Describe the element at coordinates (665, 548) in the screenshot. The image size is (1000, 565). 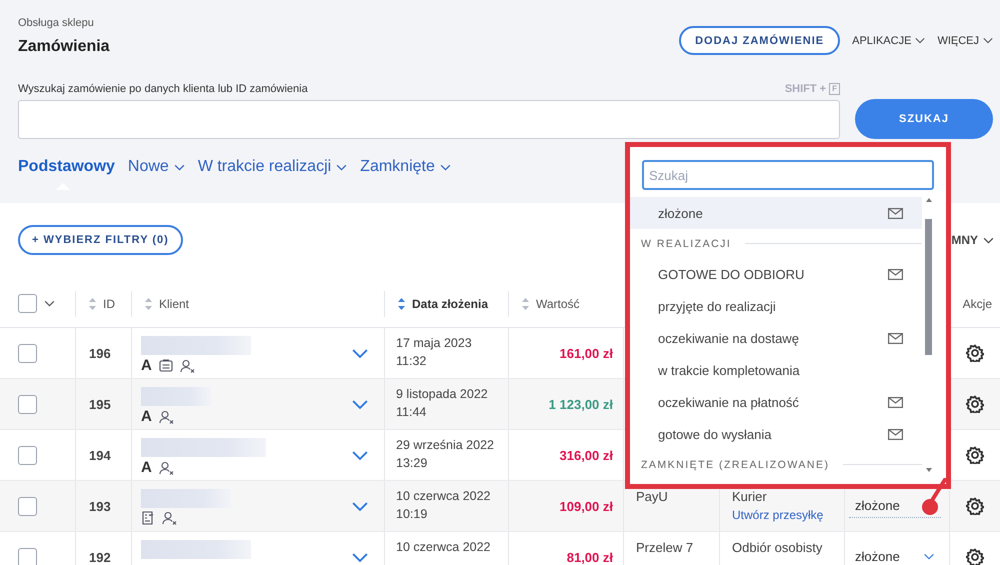
I see `payment-method: Przelew 7` at that location.